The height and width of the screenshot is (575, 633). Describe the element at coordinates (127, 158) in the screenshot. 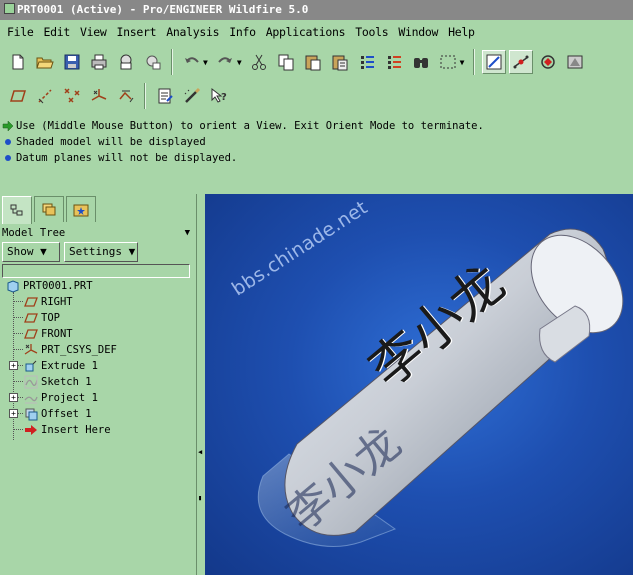

I see `message-text: Datum planes will not be displayed.` at that location.